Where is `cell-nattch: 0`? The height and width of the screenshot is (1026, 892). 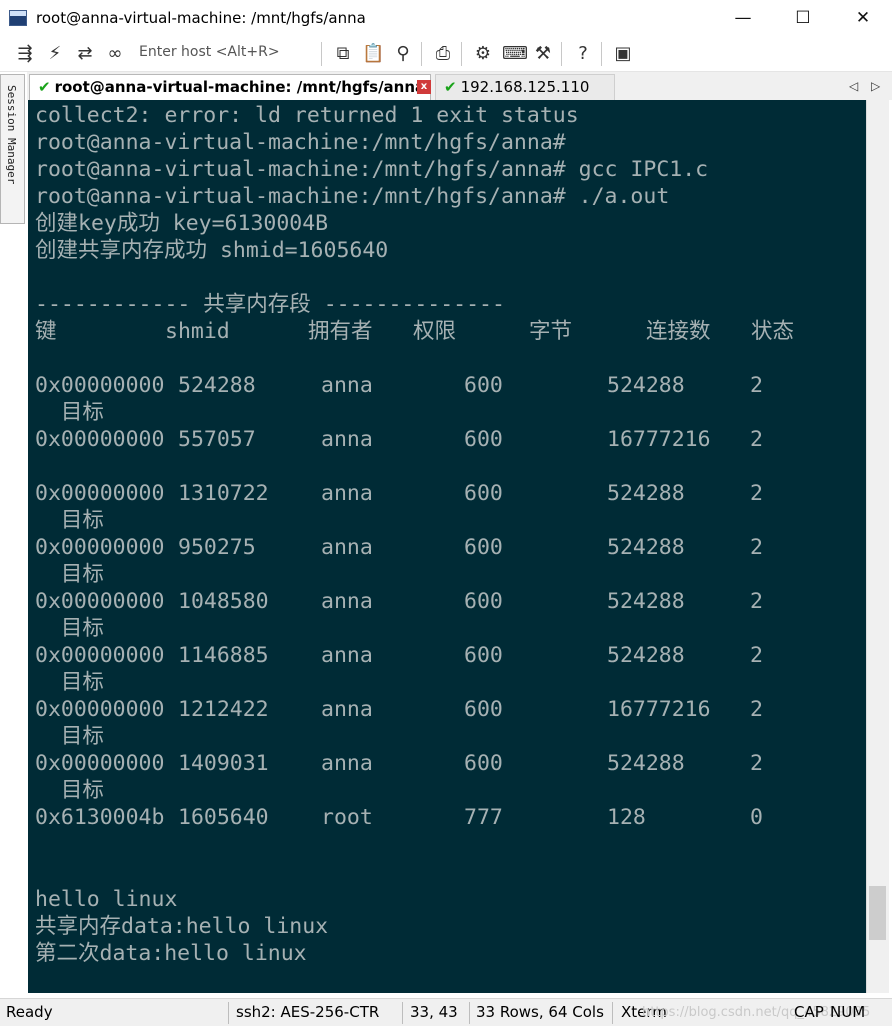 cell-nattch: 0 is located at coordinates (756, 817).